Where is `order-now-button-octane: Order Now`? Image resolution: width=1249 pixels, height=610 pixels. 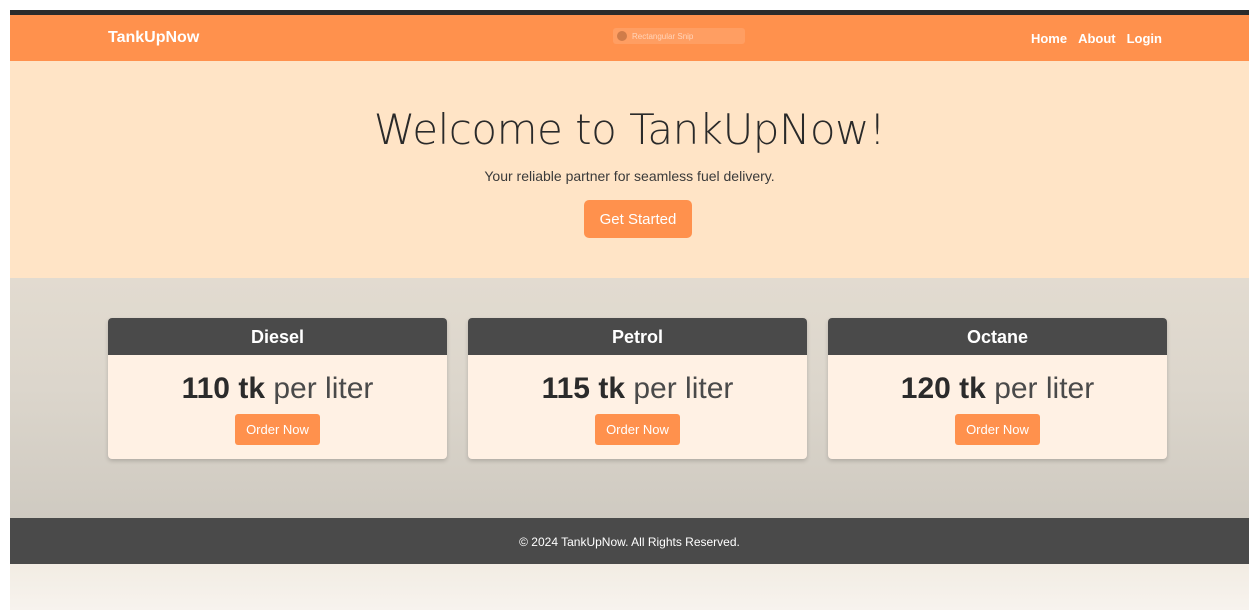 order-now-button-octane: Order Now is located at coordinates (997, 429).